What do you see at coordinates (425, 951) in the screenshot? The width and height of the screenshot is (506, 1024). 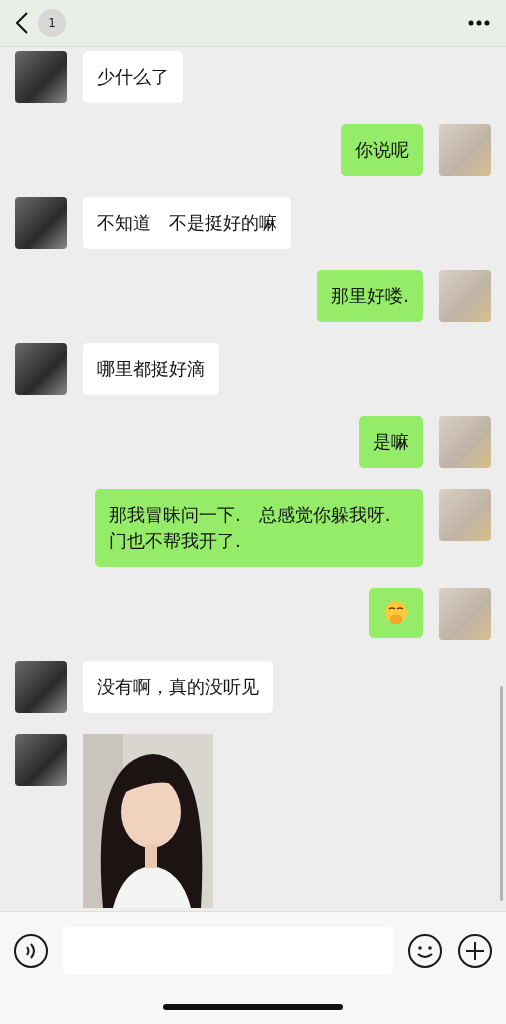 I see `emoji-icon` at bounding box center [425, 951].